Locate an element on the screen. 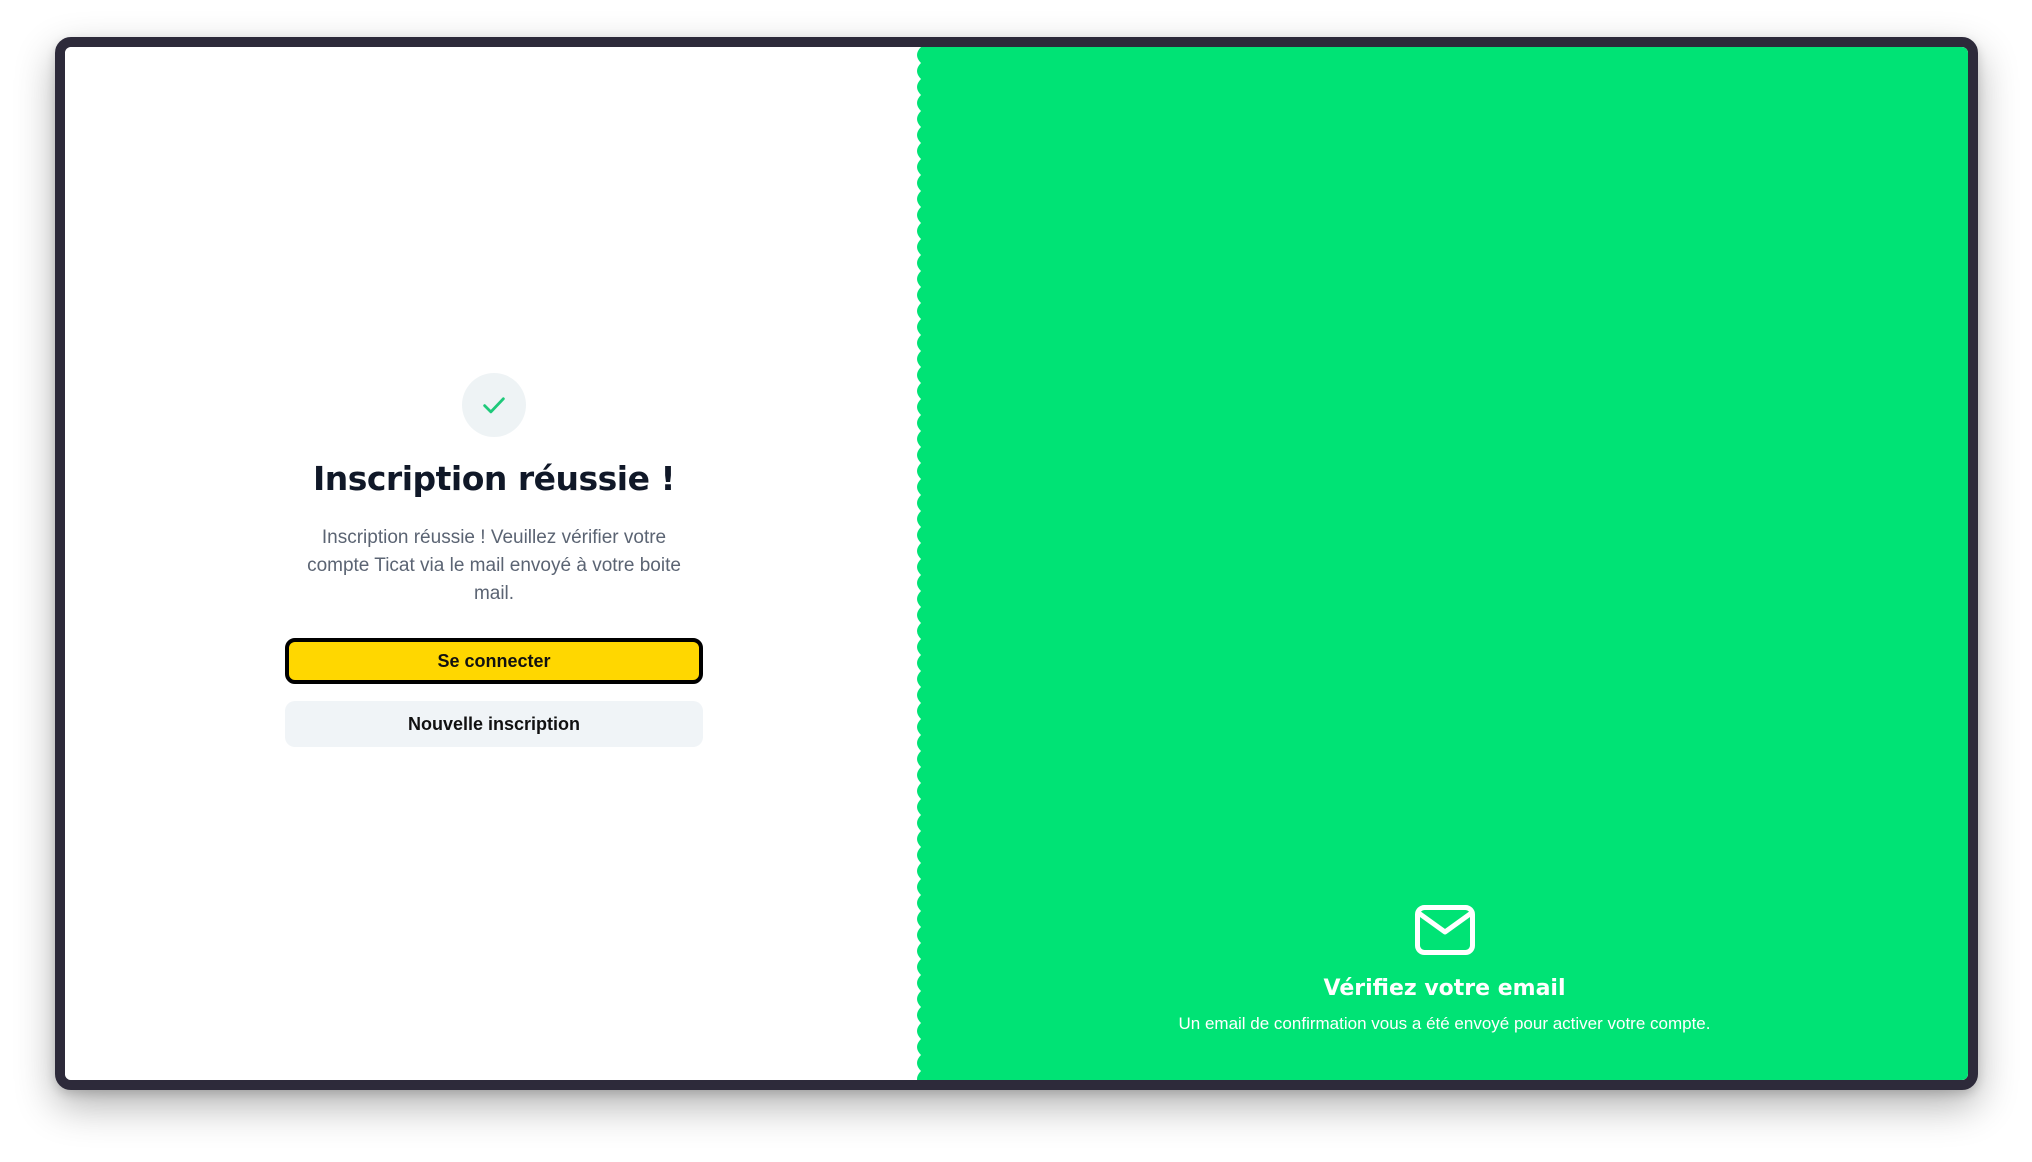 The width and height of the screenshot is (2032, 1162). check-icon is located at coordinates (494, 405).